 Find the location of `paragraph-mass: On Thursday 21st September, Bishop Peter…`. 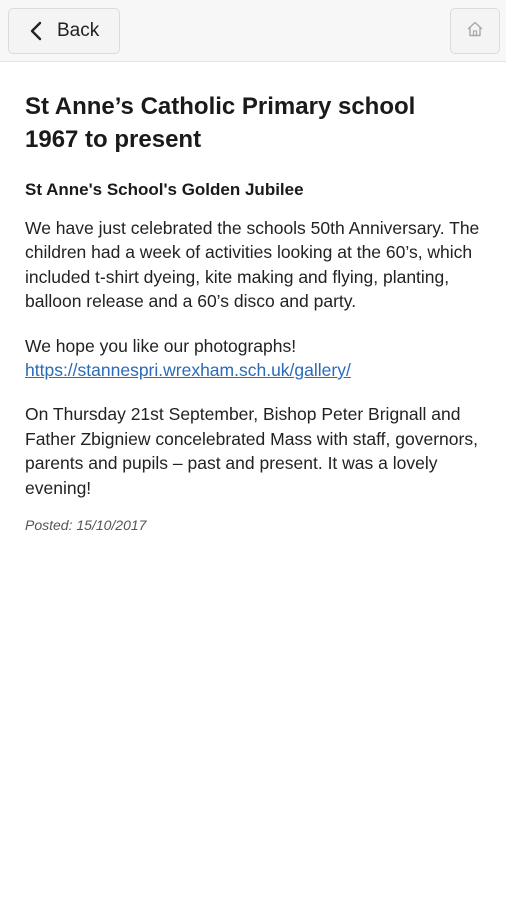

paragraph-mass: On Thursday 21st September, Bishop Peter… is located at coordinates (251, 451).